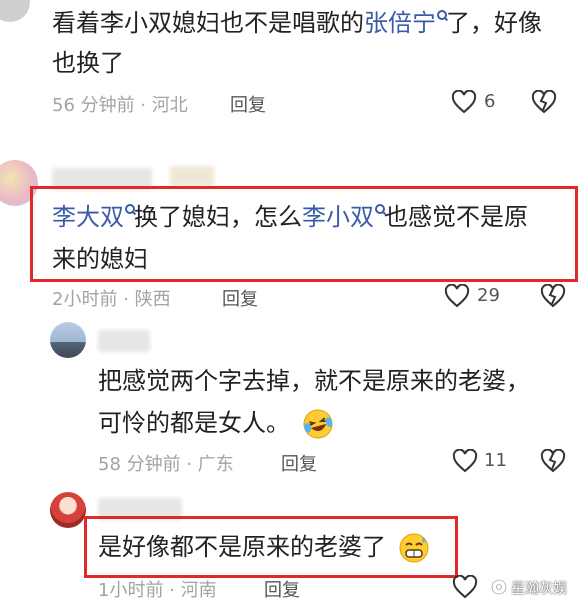 This screenshot has width=588, height=605. I want to click on comment-text-line2: 来的媳妇, so click(100, 259).